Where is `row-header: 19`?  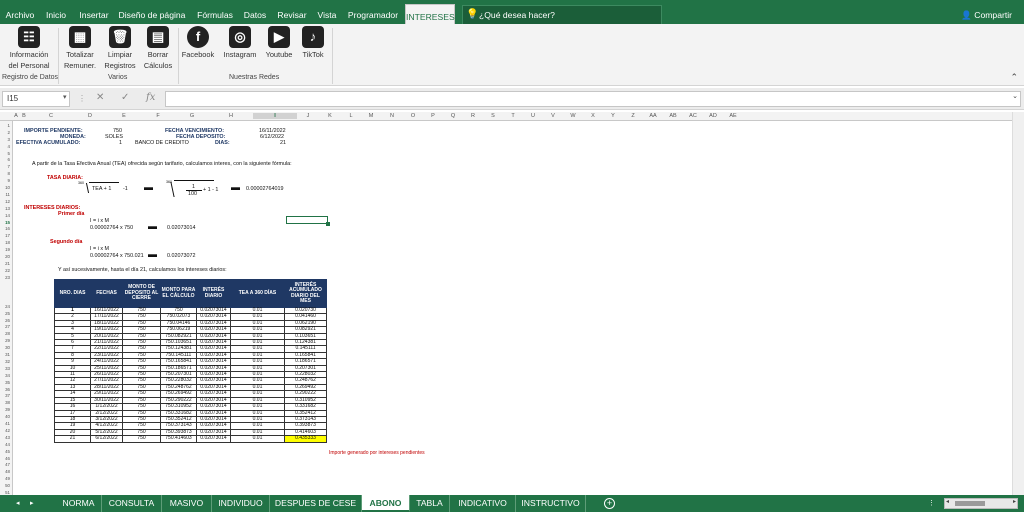 row-header: 19 is located at coordinates (7, 249).